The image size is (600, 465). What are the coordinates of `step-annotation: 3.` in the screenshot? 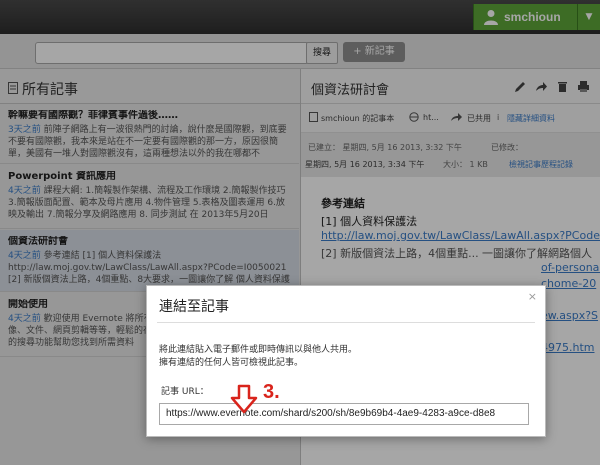 It's located at (271, 392).